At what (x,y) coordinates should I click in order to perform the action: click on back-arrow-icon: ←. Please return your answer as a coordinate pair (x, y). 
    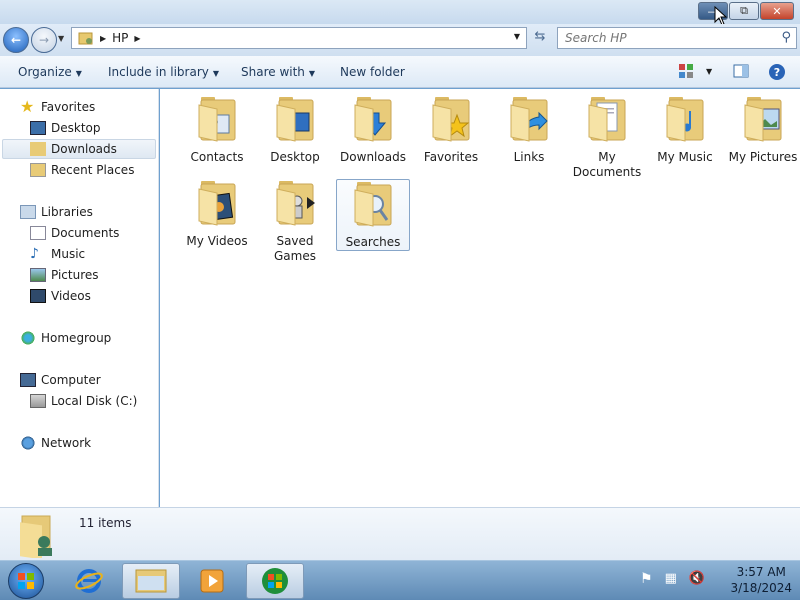
    Looking at the image, I should click on (16, 40).